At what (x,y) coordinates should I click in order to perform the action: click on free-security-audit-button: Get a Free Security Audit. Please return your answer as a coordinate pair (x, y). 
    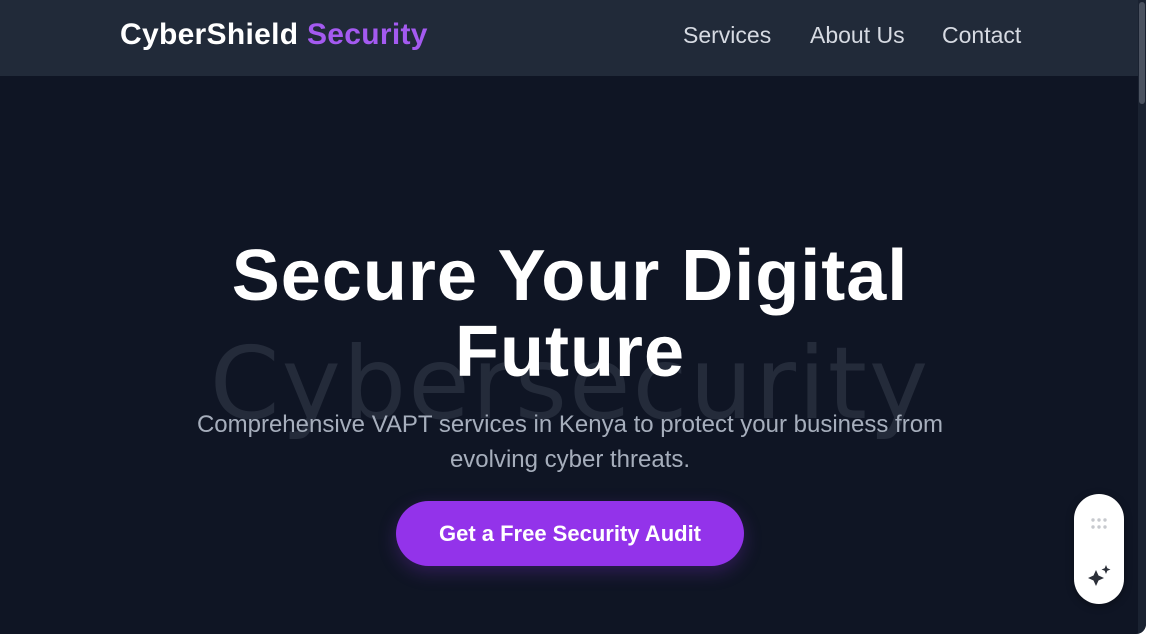
    Looking at the image, I should click on (570, 533).